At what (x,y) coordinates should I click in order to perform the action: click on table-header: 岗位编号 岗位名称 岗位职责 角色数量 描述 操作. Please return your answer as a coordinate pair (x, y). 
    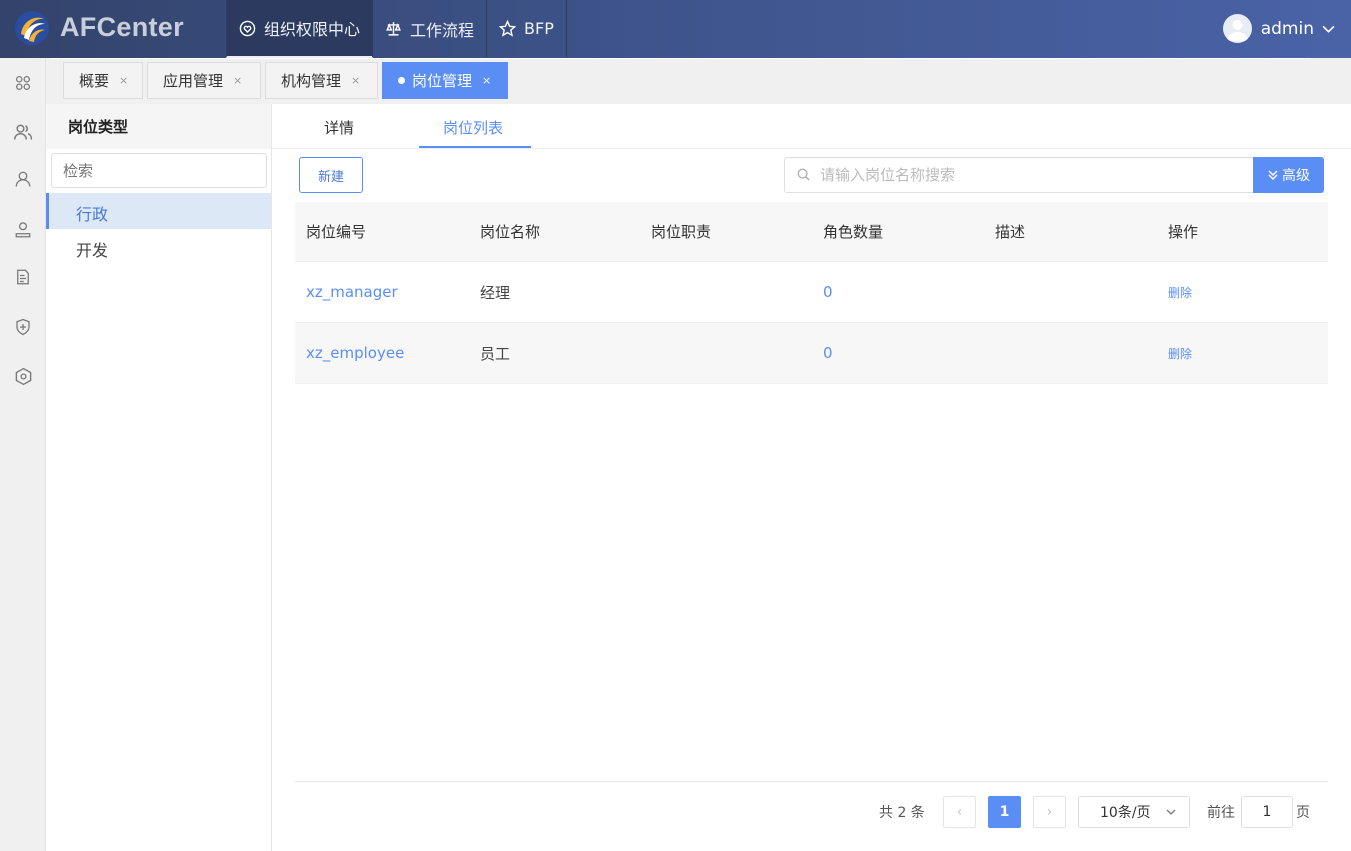
    Looking at the image, I should click on (811, 232).